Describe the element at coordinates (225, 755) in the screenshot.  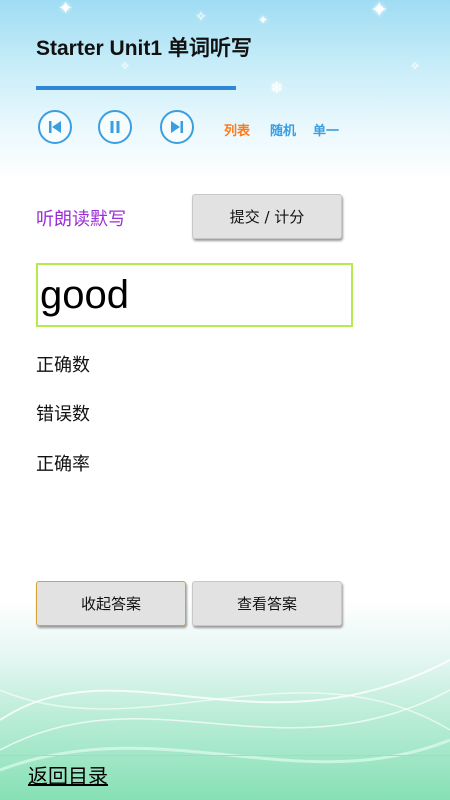
I see `footer-divider` at that location.